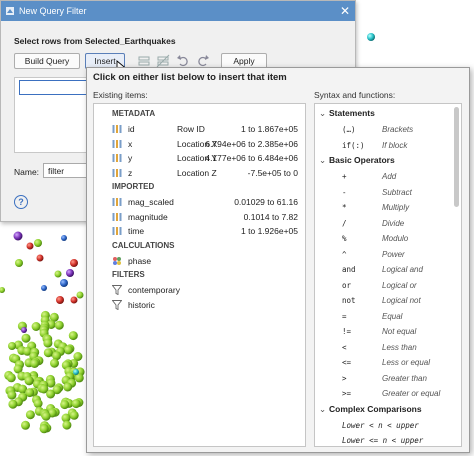 The width and height of the screenshot is (474, 456). I want to click on help-icon: ?, so click(21, 202).